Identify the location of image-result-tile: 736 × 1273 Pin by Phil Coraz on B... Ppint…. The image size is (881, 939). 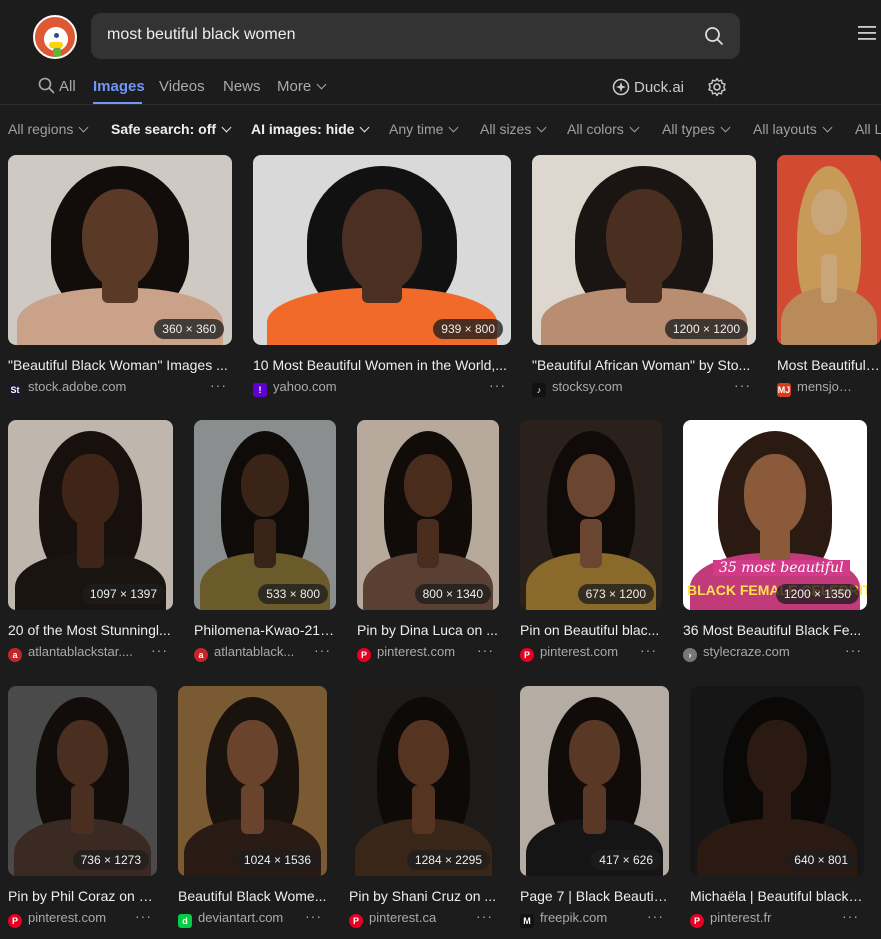
(82, 809).